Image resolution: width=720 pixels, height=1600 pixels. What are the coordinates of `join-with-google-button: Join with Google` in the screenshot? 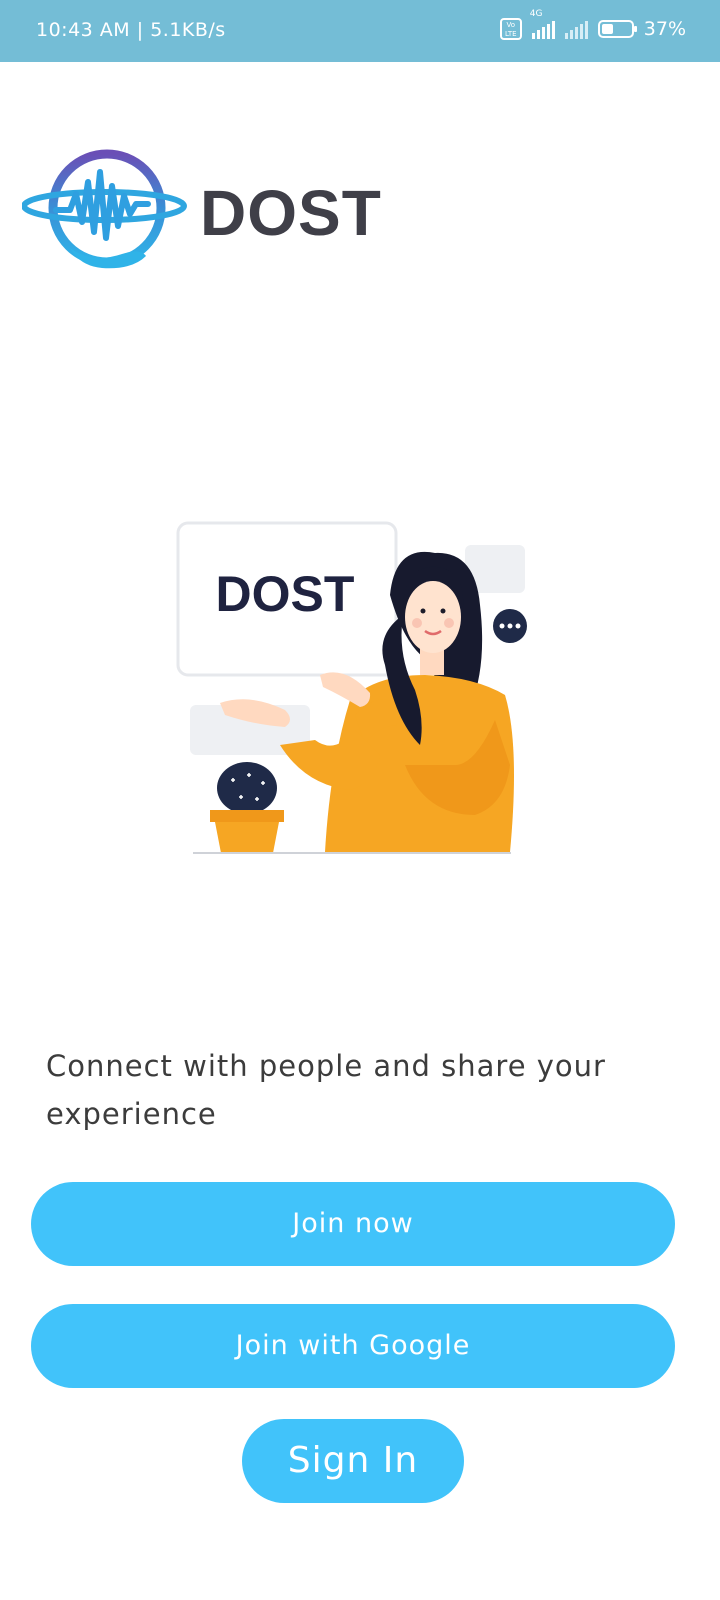 It's located at (353, 1346).